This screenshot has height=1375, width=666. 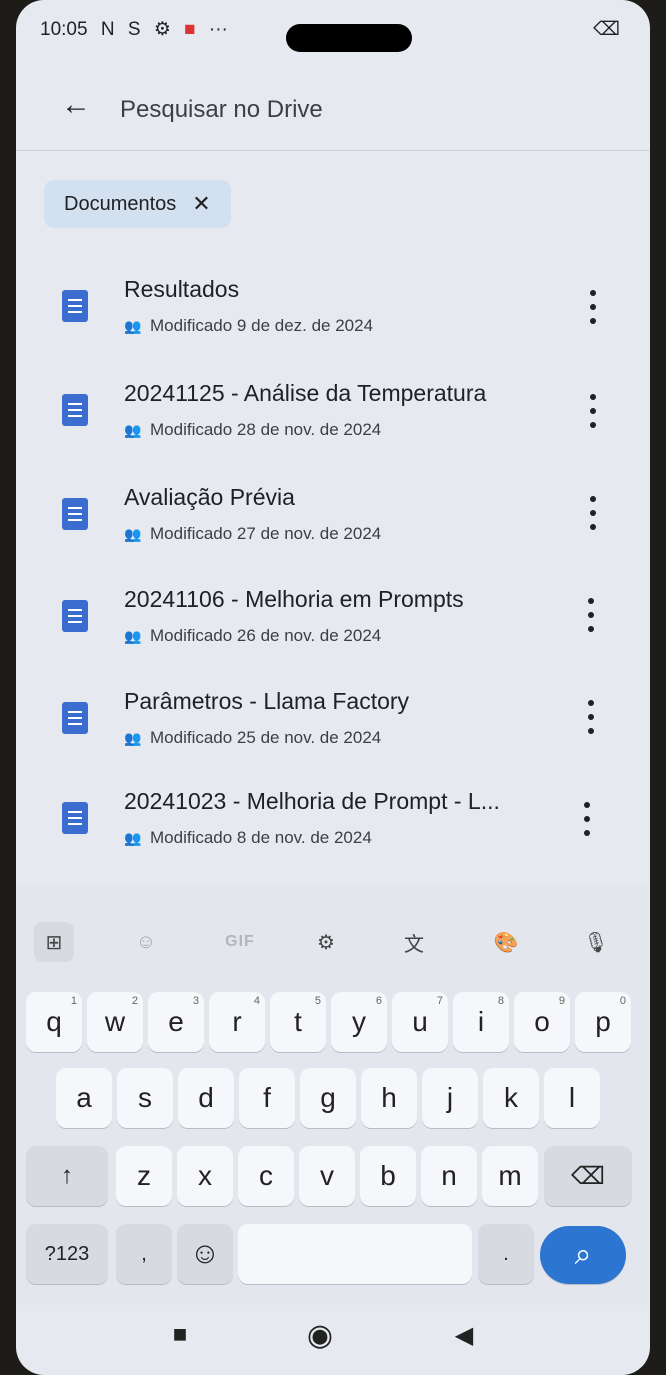 I want to click on settings-icon: ⚙, so click(x=326, y=942).